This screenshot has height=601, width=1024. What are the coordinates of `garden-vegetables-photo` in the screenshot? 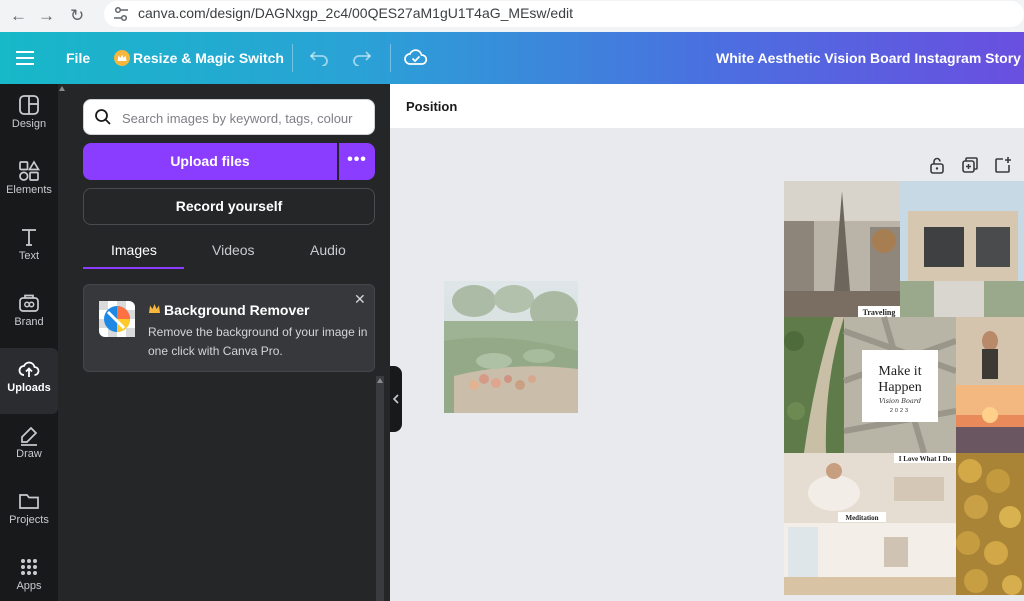 It's located at (511, 347).